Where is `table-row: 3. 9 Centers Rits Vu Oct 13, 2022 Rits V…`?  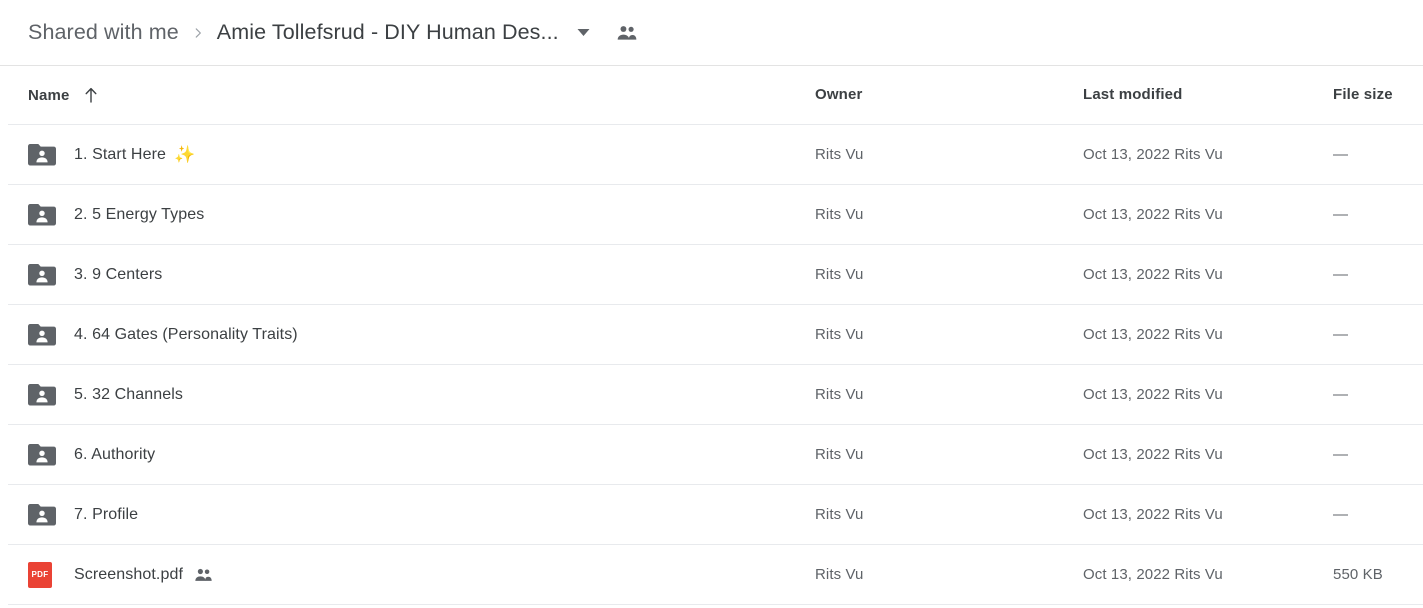
table-row: 3. 9 Centers Rits Vu Oct 13, 2022 Rits V… is located at coordinates (715, 275).